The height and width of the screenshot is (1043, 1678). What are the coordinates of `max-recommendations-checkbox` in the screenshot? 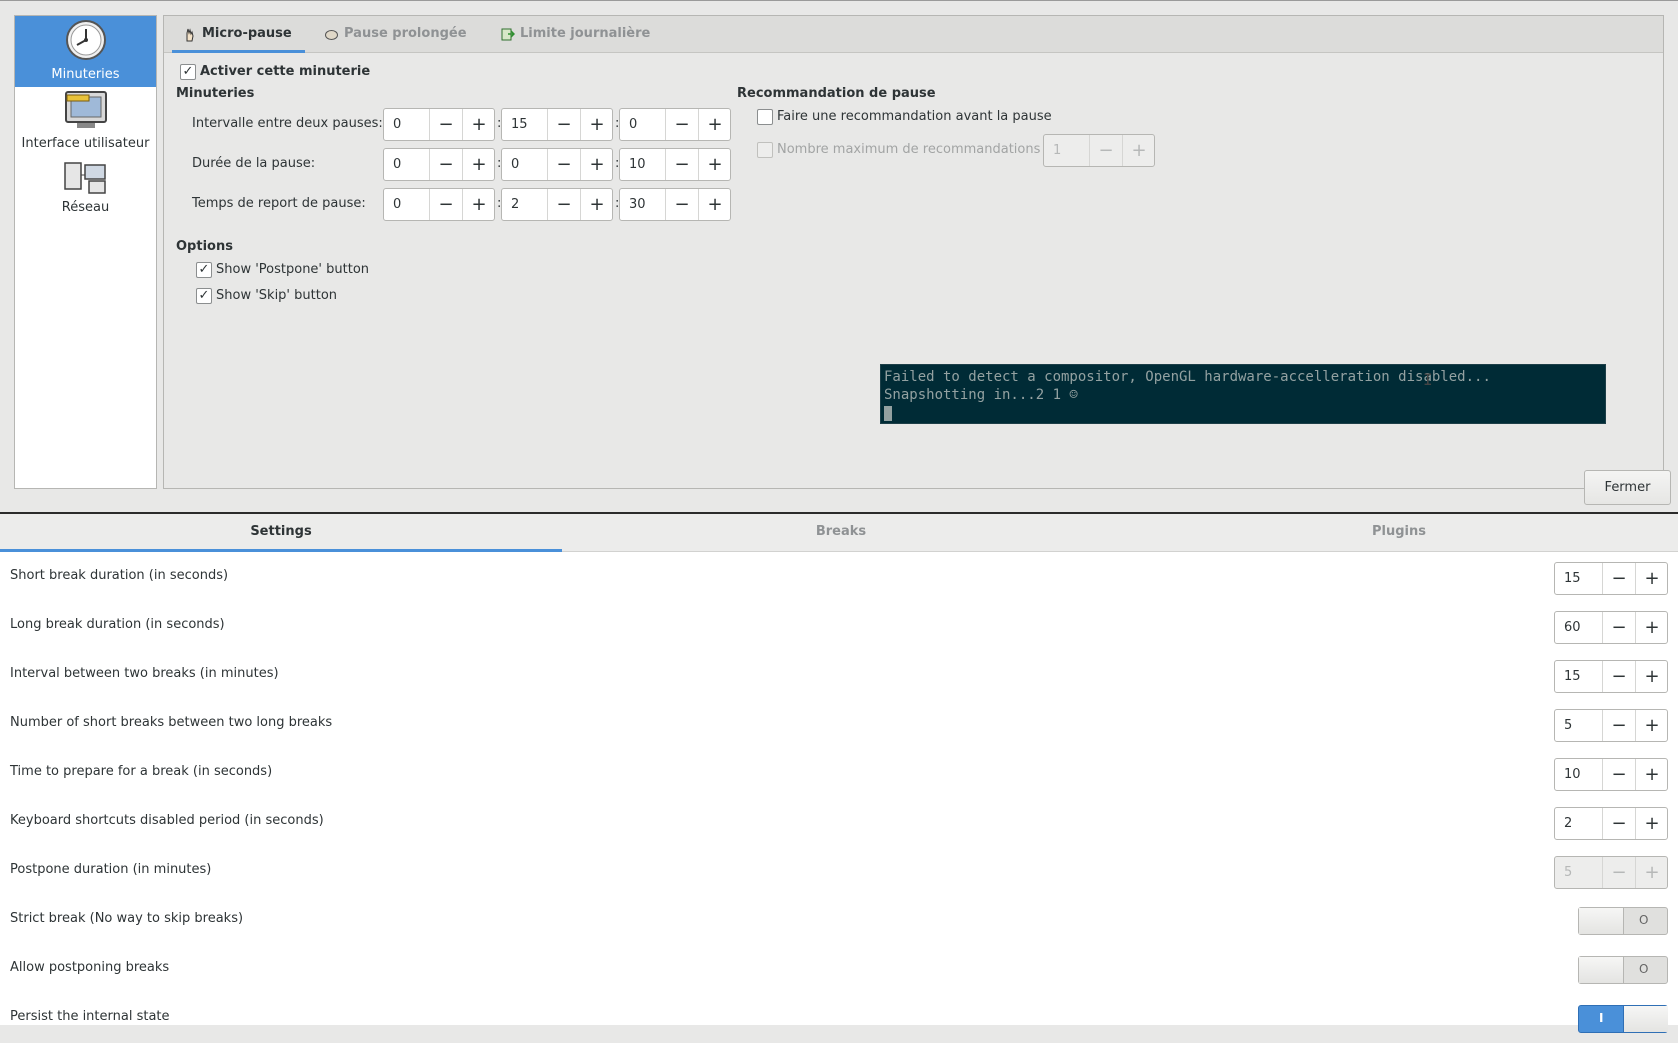 It's located at (765, 150).